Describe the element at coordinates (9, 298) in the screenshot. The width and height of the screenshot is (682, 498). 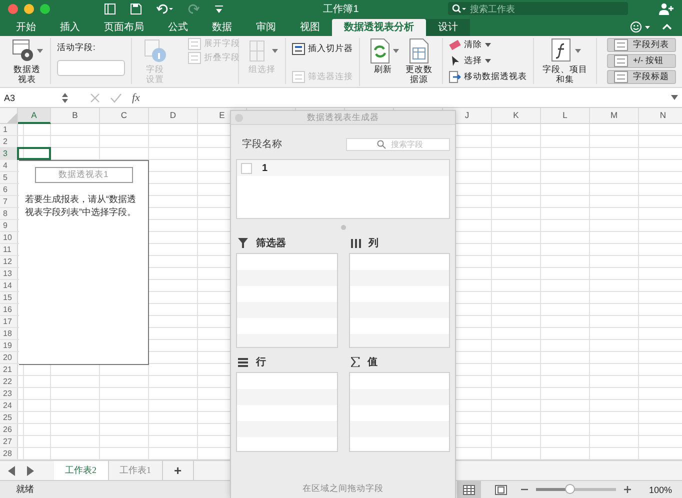
I see `row-header: 15` at that location.